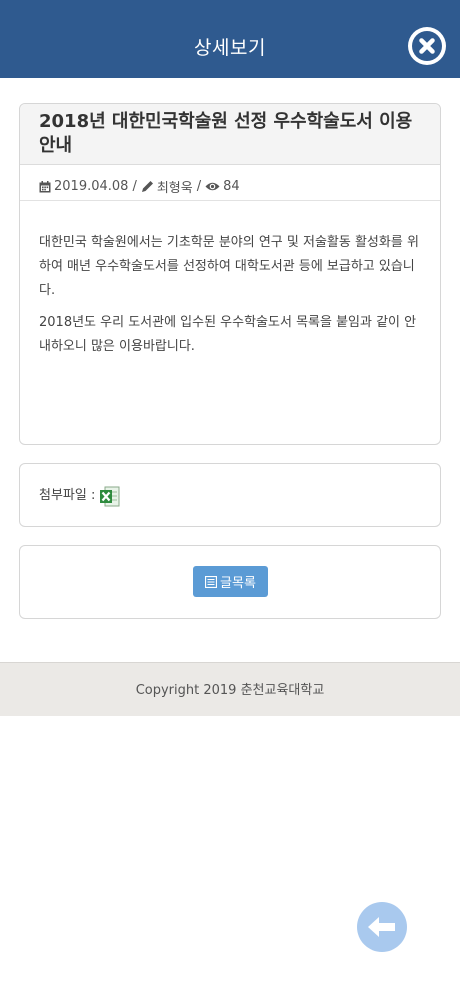  I want to click on back-button, so click(382, 927).